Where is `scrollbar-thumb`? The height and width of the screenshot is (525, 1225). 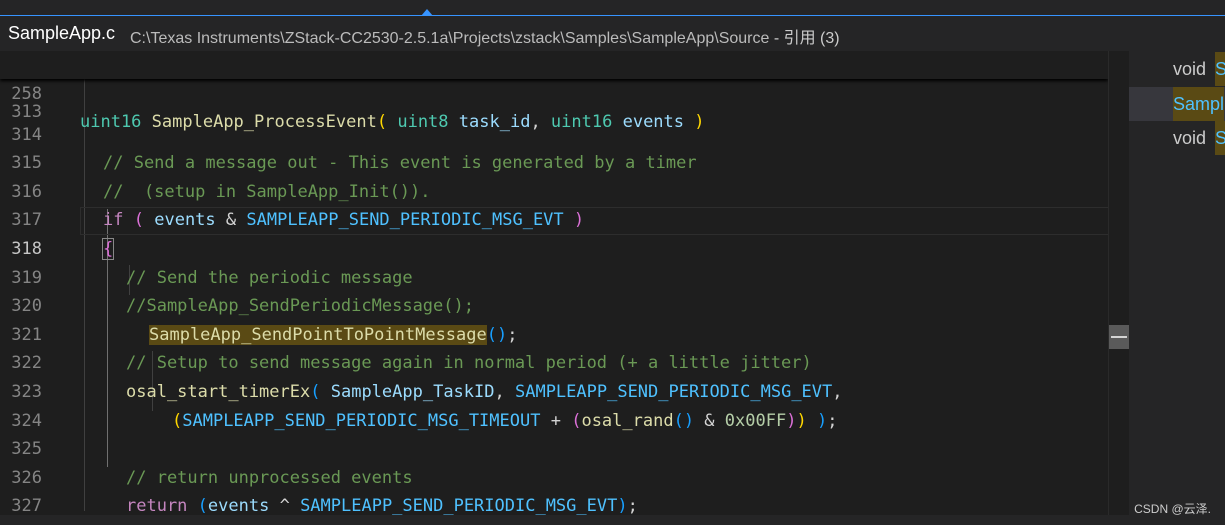
scrollbar-thumb is located at coordinates (1119, 337).